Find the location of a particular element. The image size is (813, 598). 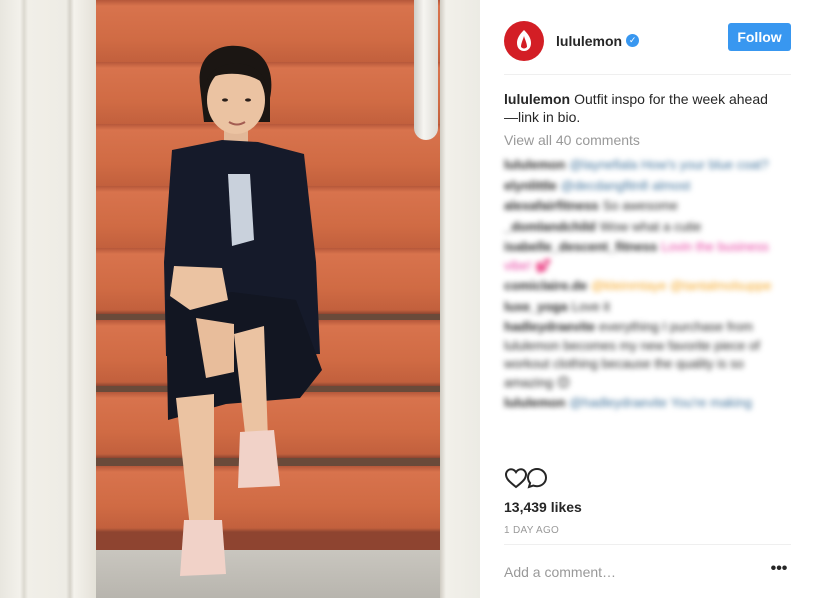

comment-username: _domlandchild is located at coordinates (550, 226).